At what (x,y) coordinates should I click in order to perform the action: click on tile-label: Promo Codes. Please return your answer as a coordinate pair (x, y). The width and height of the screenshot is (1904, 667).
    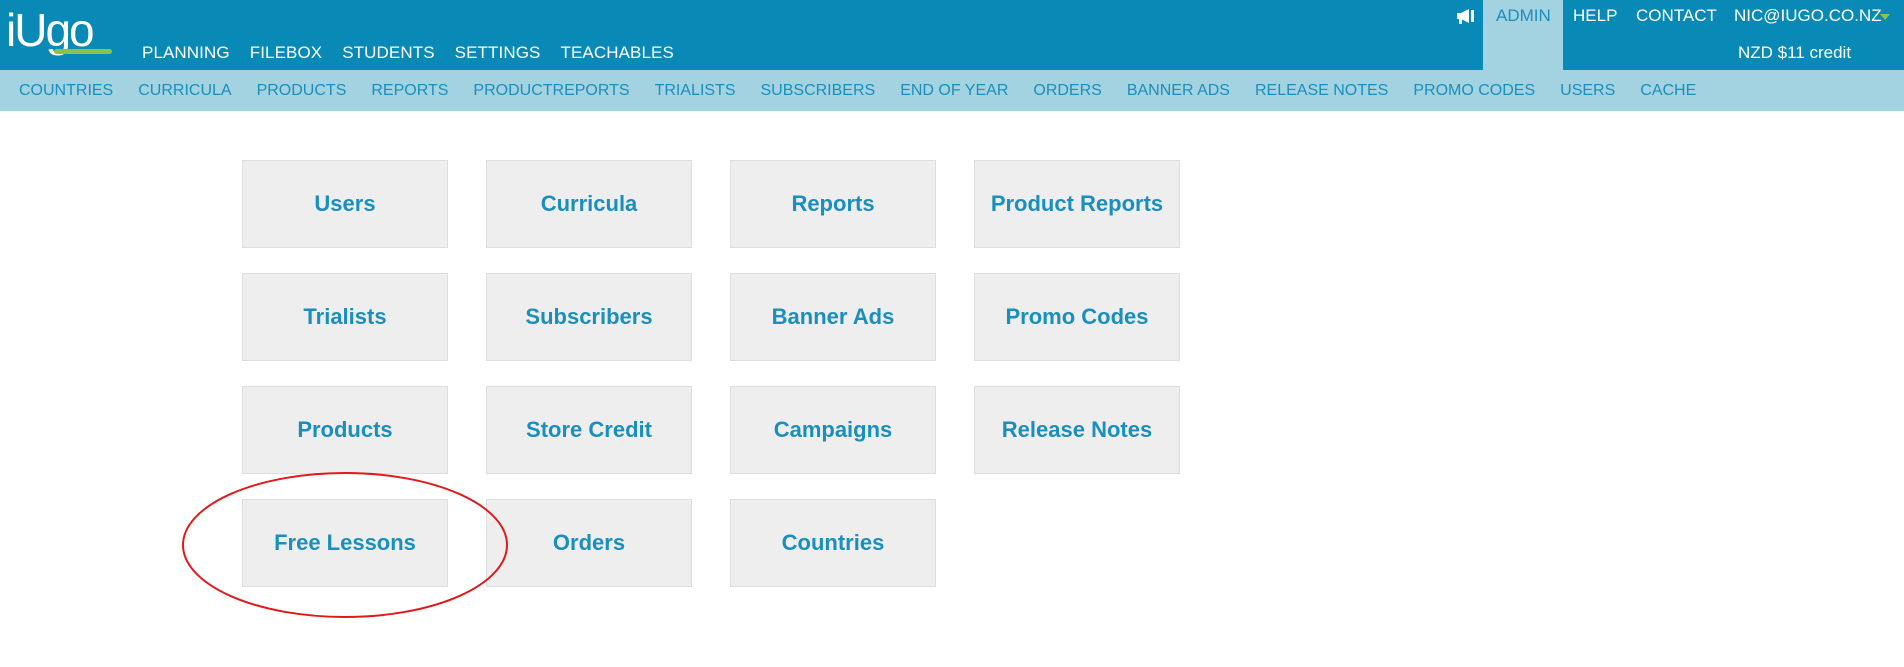
    Looking at the image, I should click on (1077, 316).